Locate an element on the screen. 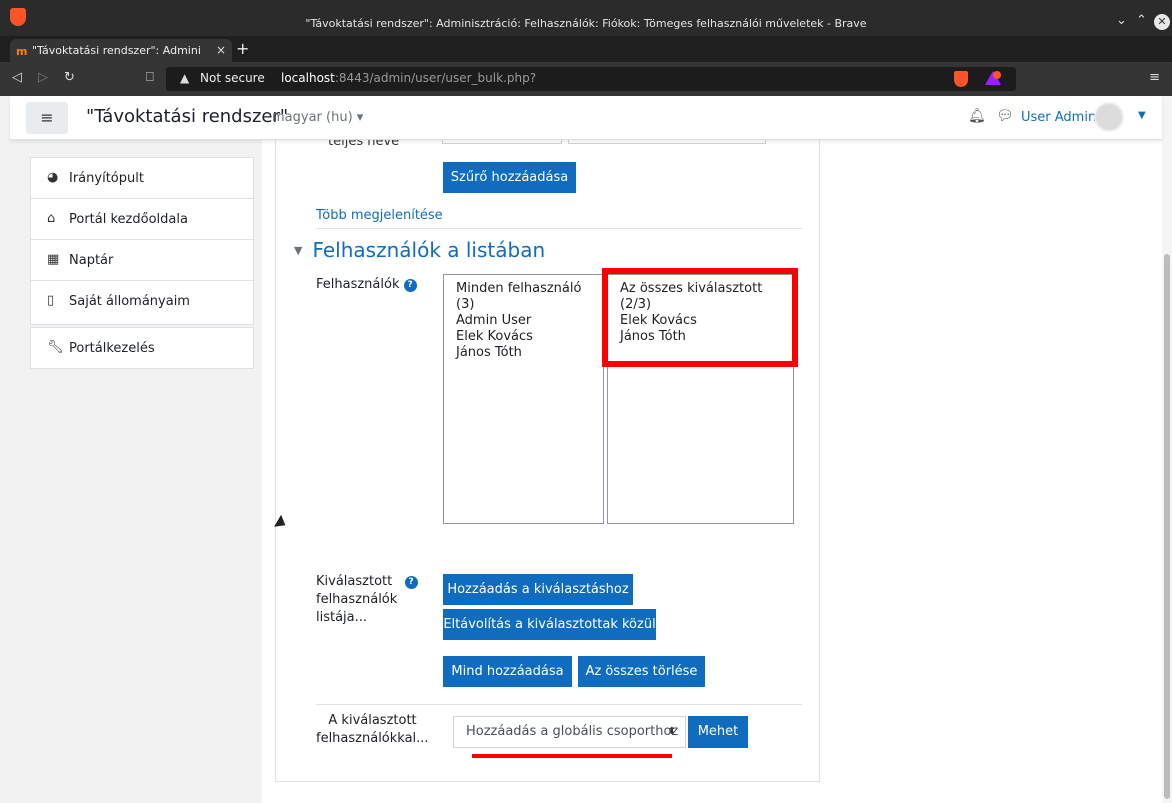 Image resolution: width=1172 pixels, height=803 pixels. dashboard-icon: ◕ is located at coordinates (53, 177).